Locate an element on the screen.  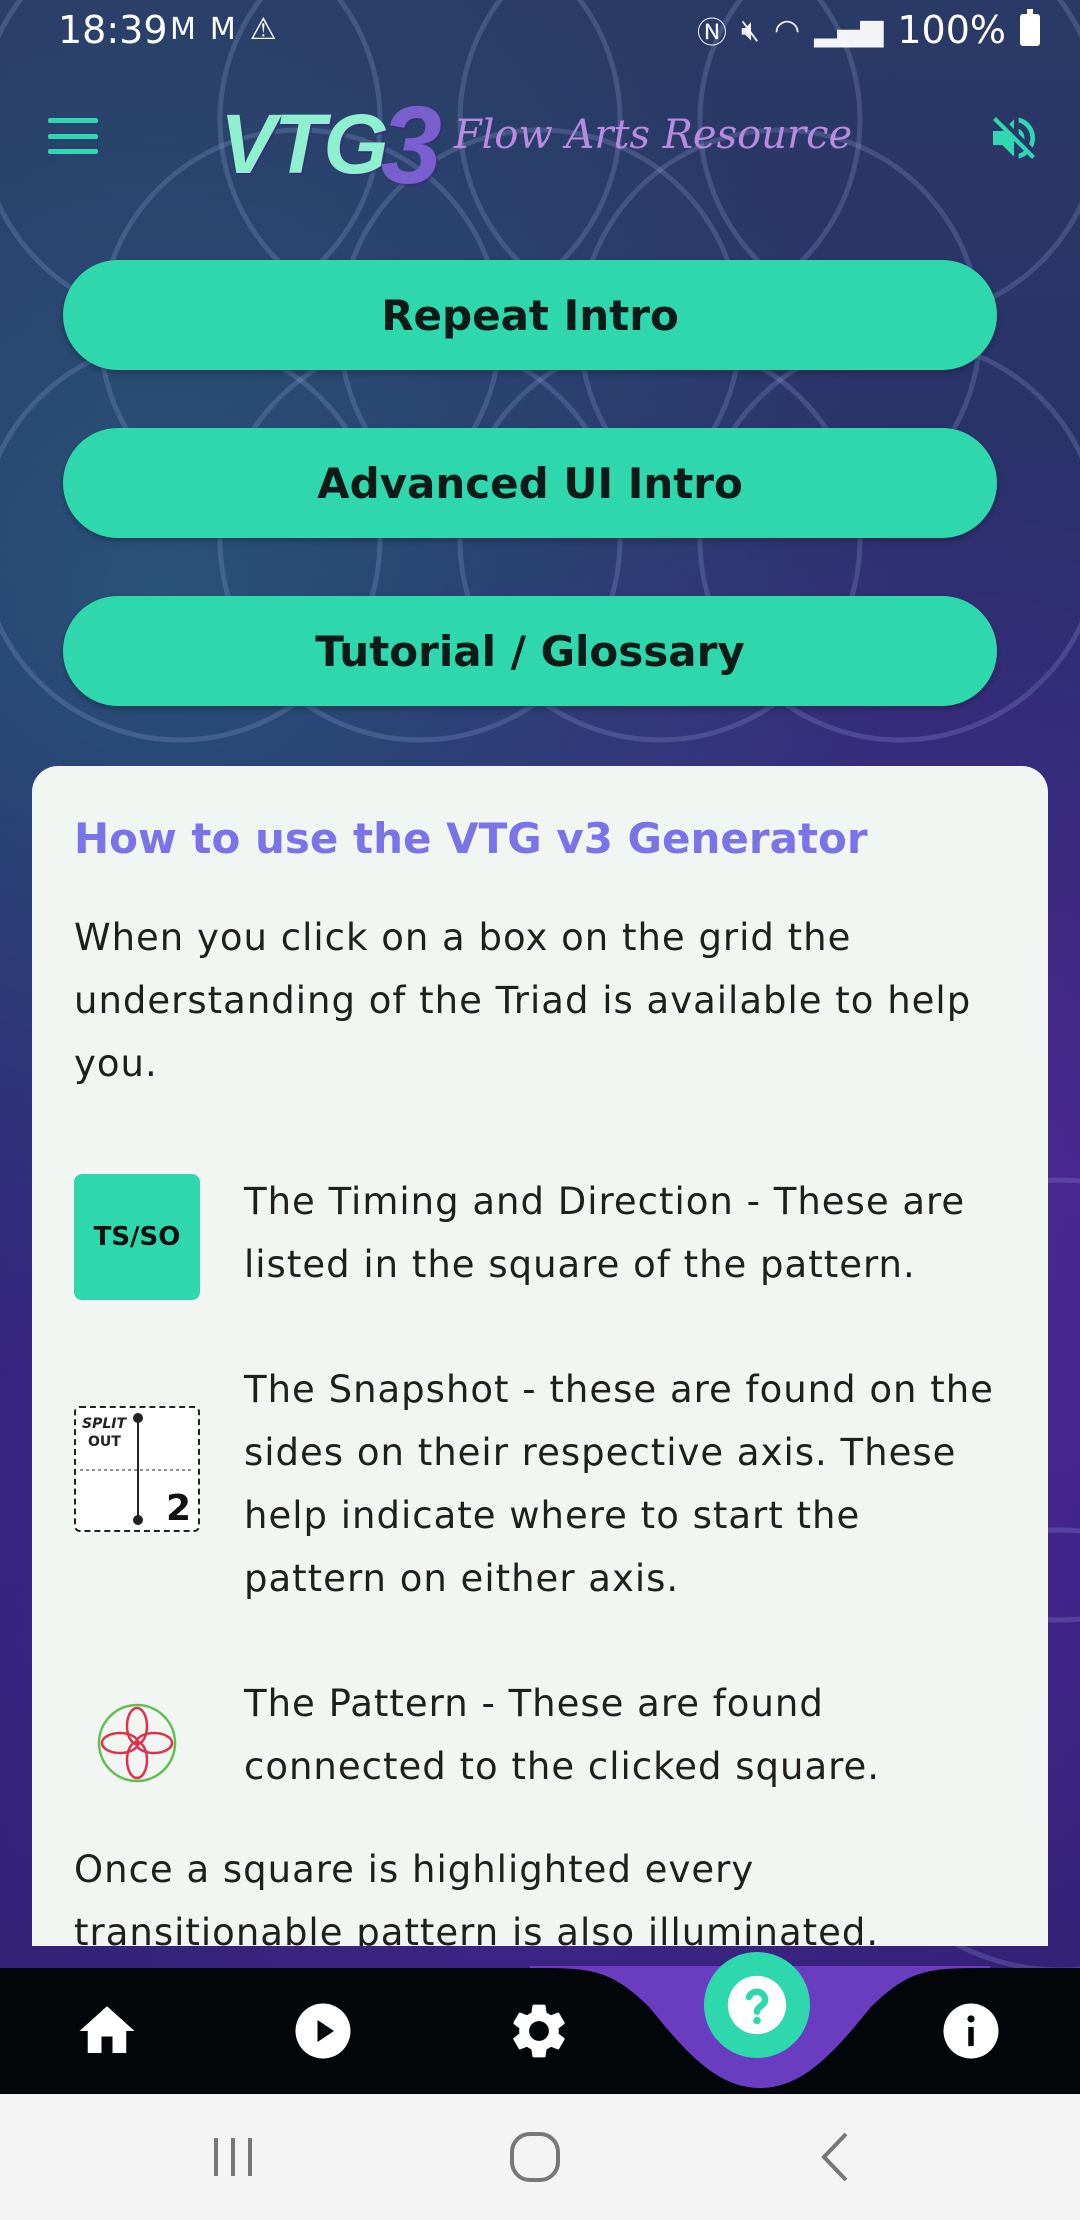
signal-icon: ▂▄▆ is located at coordinates (849, 30).